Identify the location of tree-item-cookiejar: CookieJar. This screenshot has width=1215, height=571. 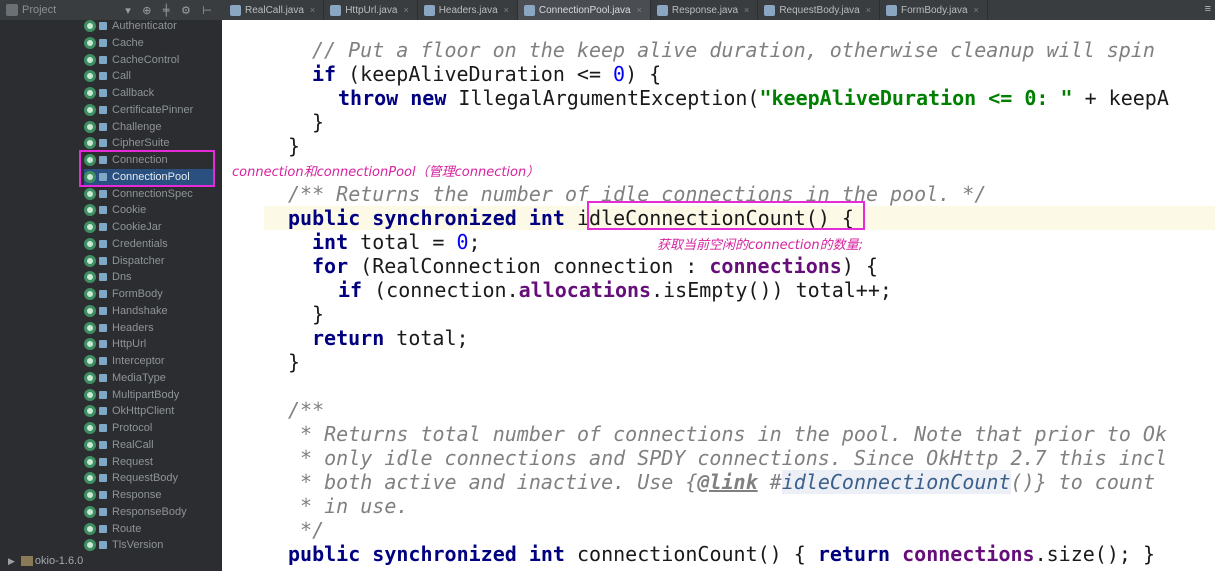
(123, 227).